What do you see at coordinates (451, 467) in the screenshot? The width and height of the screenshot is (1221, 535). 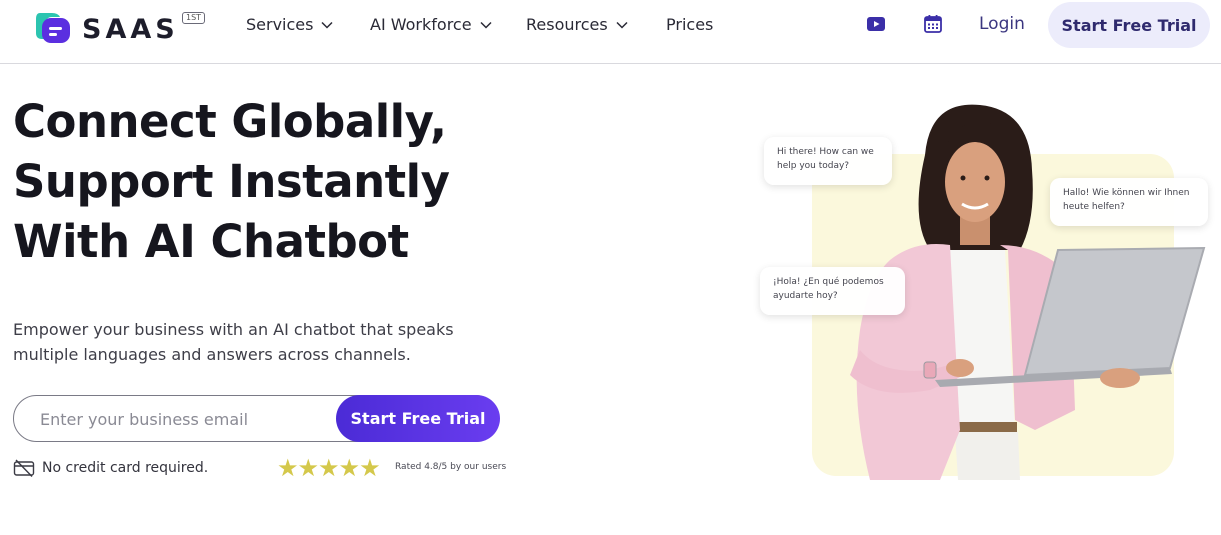 I see `rating-text: Rated 4.8/5 by our users` at bounding box center [451, 467].